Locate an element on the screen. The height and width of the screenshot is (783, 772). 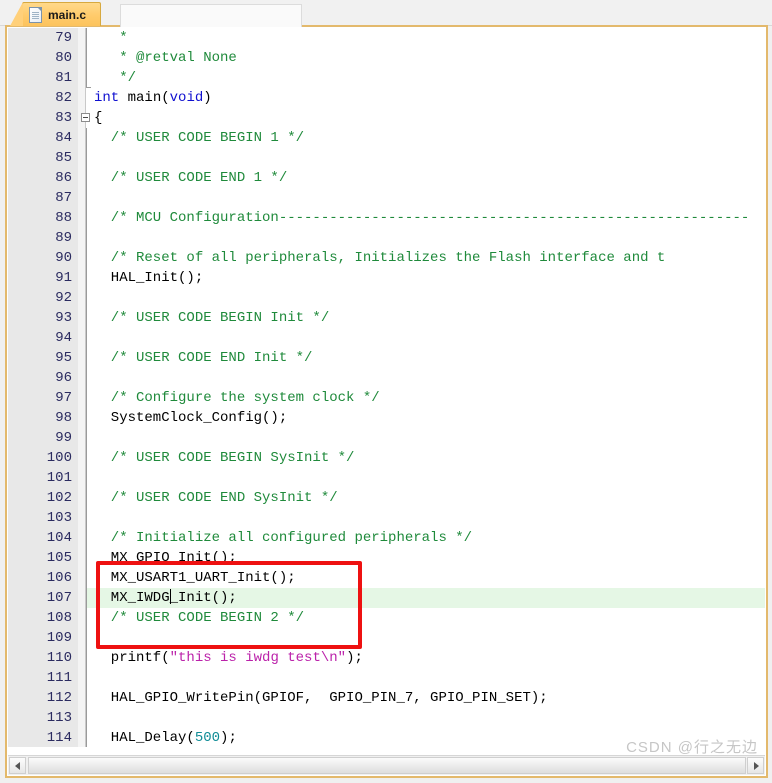
code-line: 97 /* Configure the system clock */ is located at coordinates (386, 398).